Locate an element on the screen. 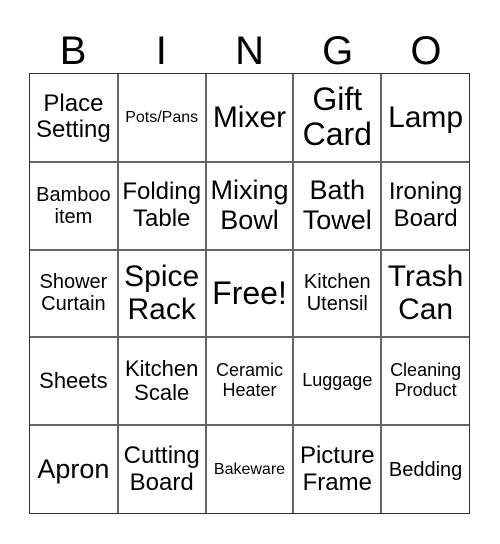 This screenshot has width=500, height=544. bingo-cell: Lamp is located at coordinates (425, 118).